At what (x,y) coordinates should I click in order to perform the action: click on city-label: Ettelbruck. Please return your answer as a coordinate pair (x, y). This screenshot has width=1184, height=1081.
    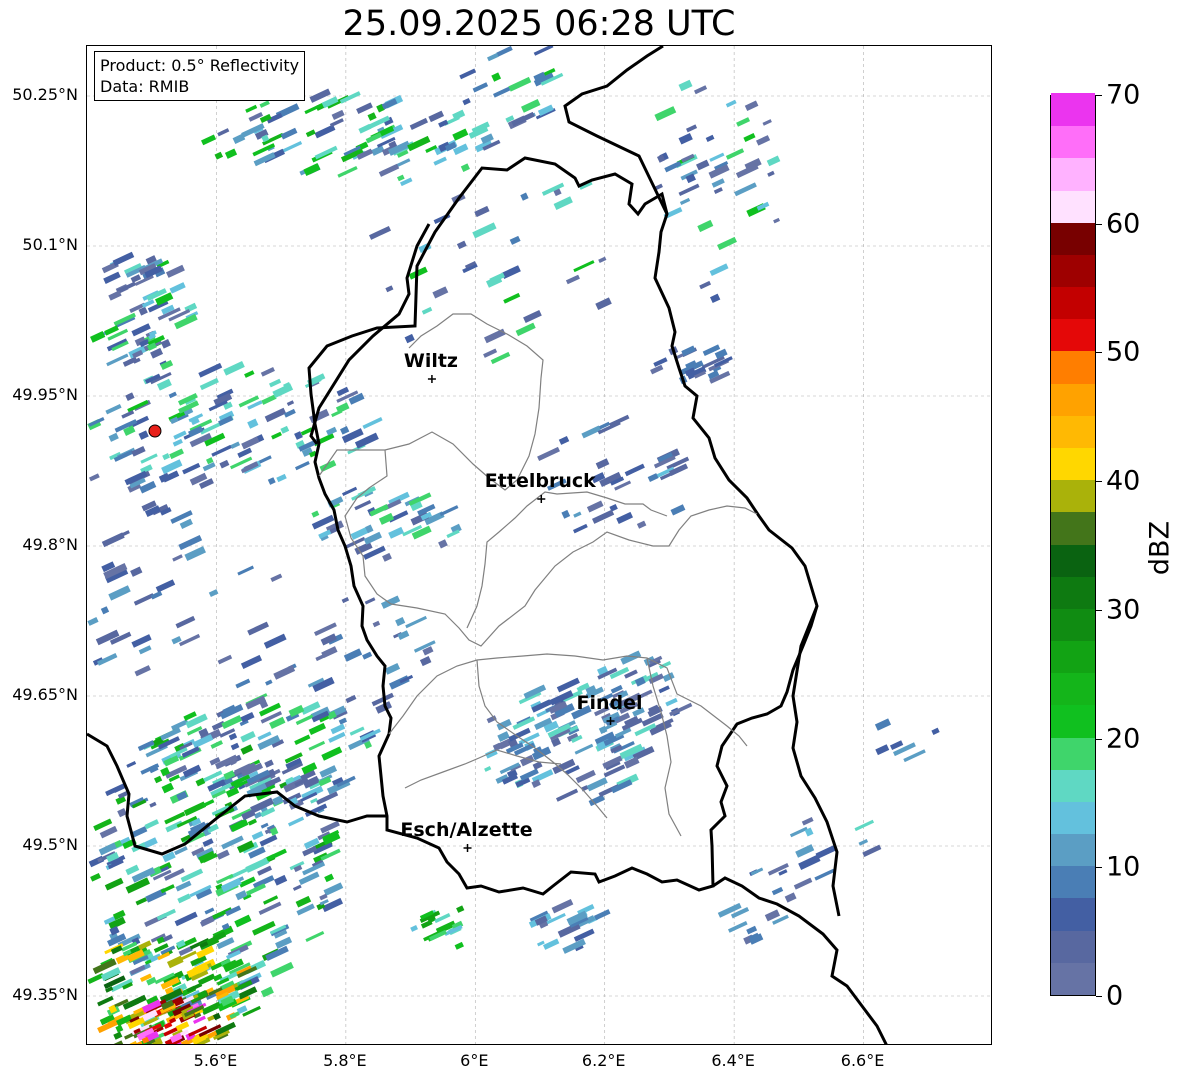
    Looking at the image, I should click on (540, 481).